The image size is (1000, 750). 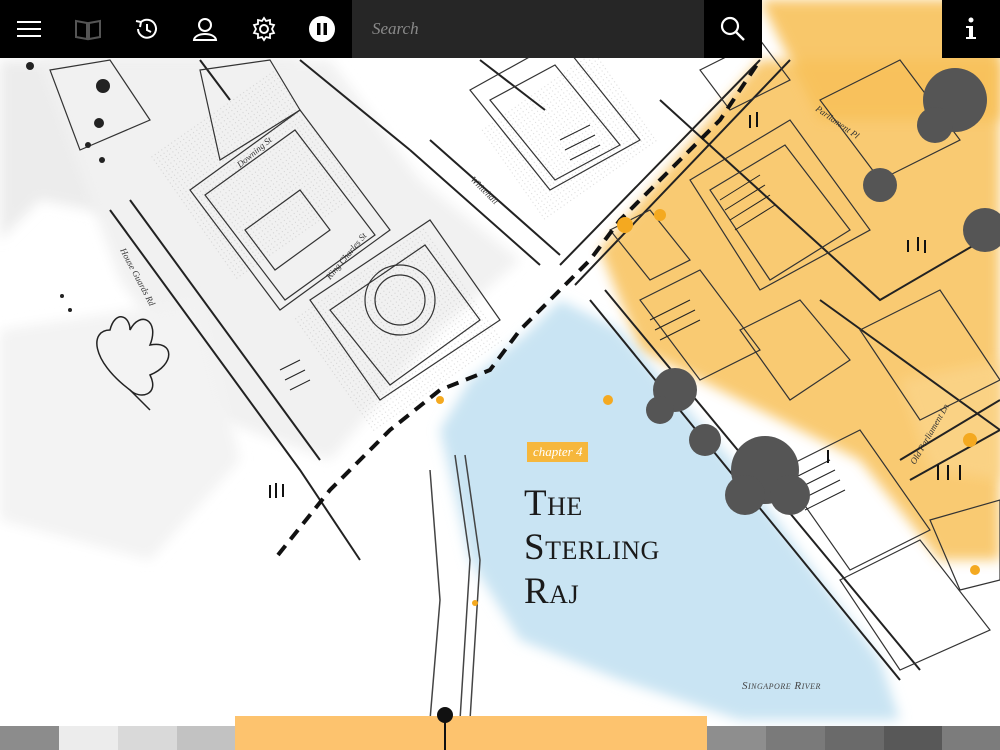 I want to click on settings-button, so click(x=264, y=29).